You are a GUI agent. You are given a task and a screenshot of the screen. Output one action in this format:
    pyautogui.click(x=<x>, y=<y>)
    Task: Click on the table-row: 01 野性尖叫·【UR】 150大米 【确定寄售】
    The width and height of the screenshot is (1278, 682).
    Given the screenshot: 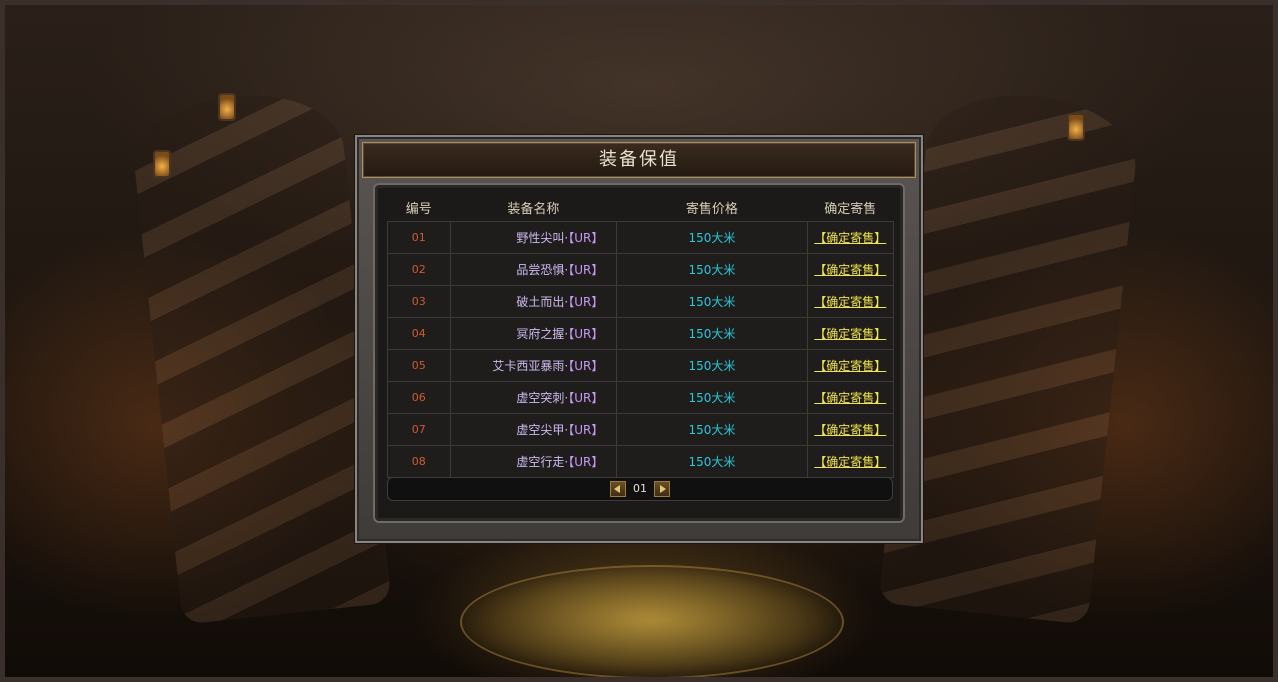 What is the action you would take?
    pyautogui.click(x=641, y=237)
    